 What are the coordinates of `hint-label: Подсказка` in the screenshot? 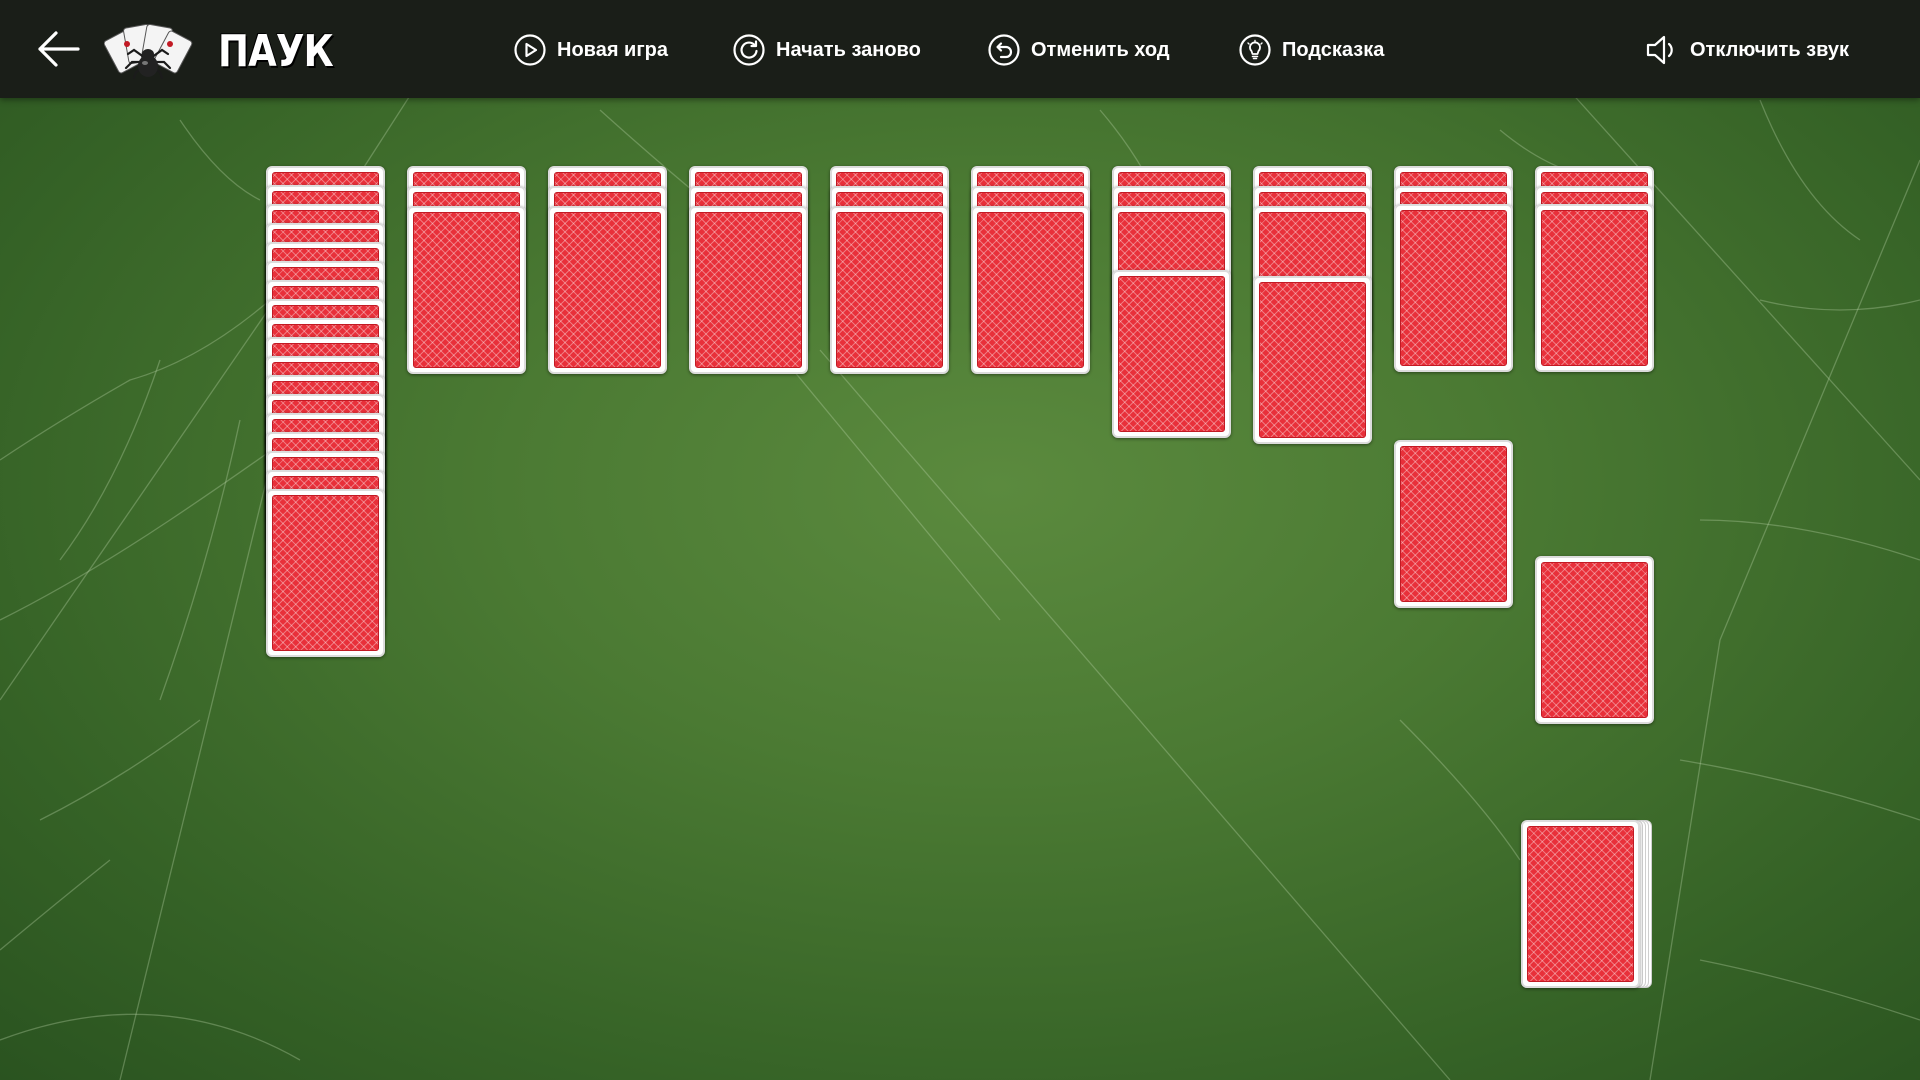 It's located at (1333, 49).